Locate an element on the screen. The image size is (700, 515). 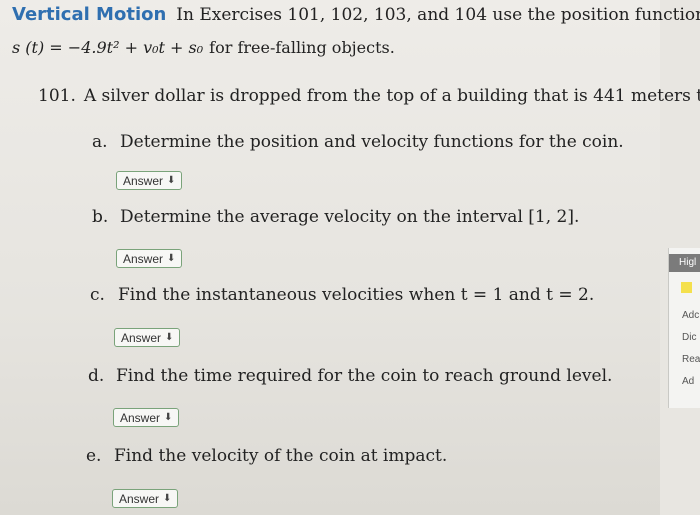
part-letter: a. is located at coordinates (100, 142).